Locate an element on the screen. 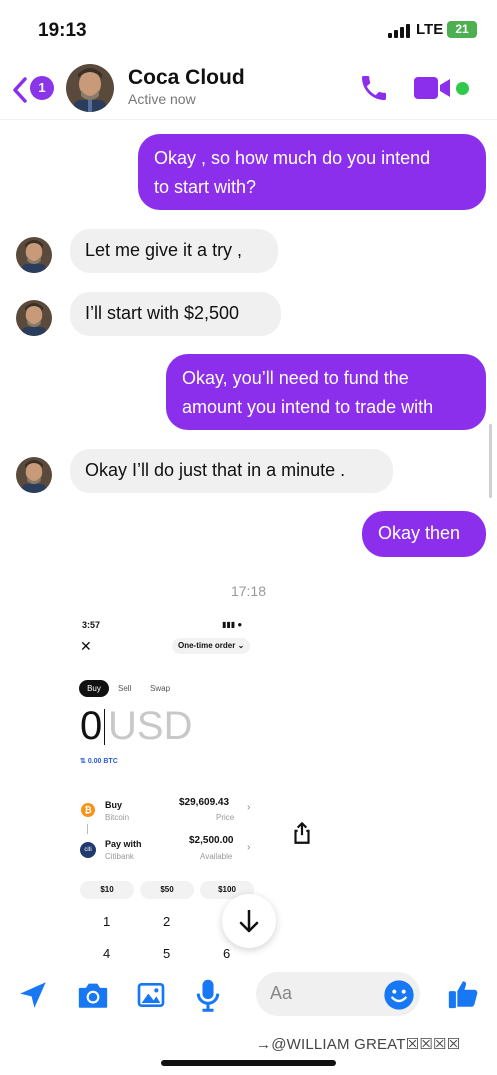 Image resolution: width=497 pixels, height=1075 pixels. message-timestamp: 17:18 is located at coordinates (248, 591).